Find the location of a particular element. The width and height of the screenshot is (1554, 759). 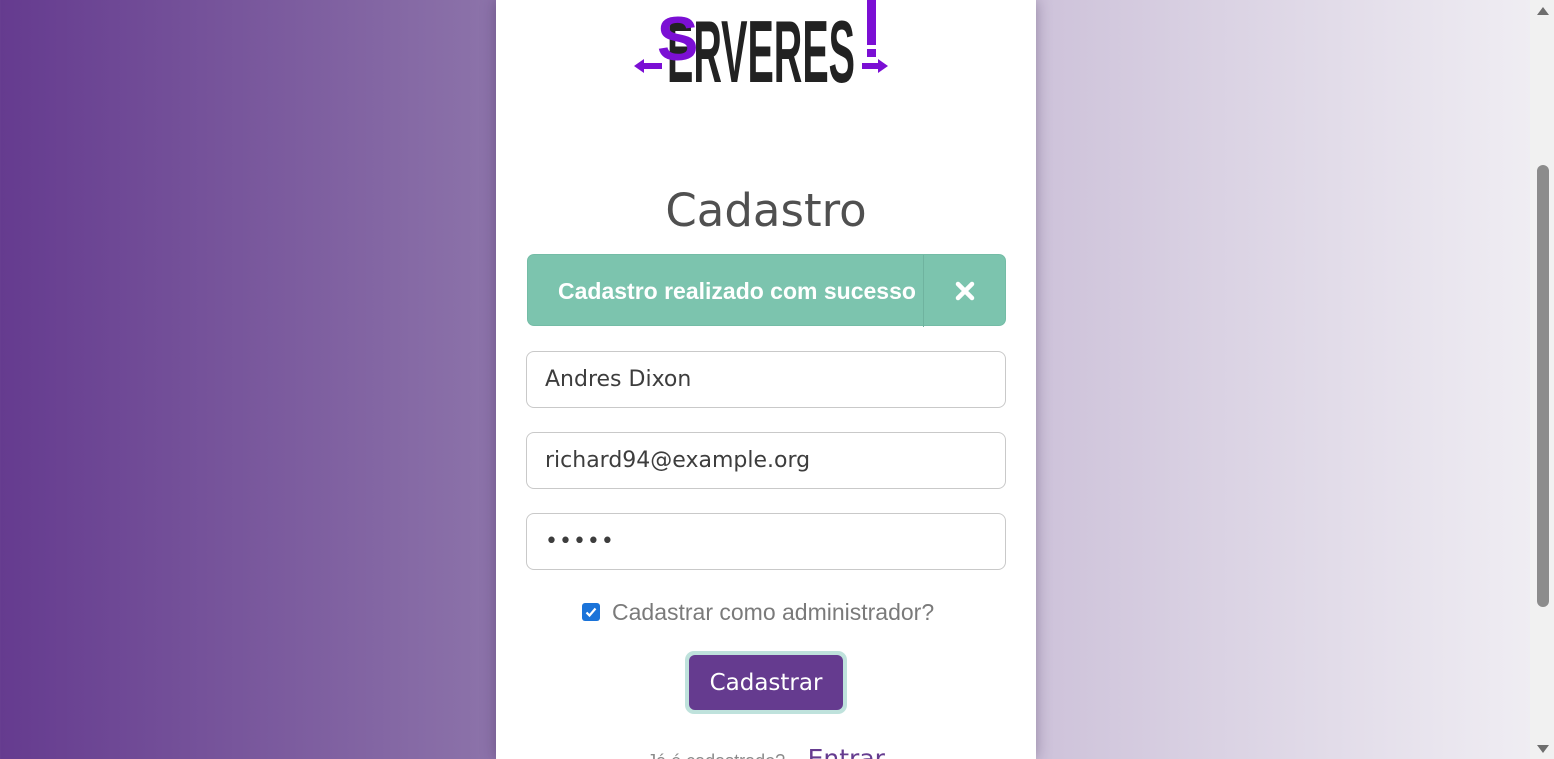

scroll-down-arrow-icon is located at coordinates (1543, 749).